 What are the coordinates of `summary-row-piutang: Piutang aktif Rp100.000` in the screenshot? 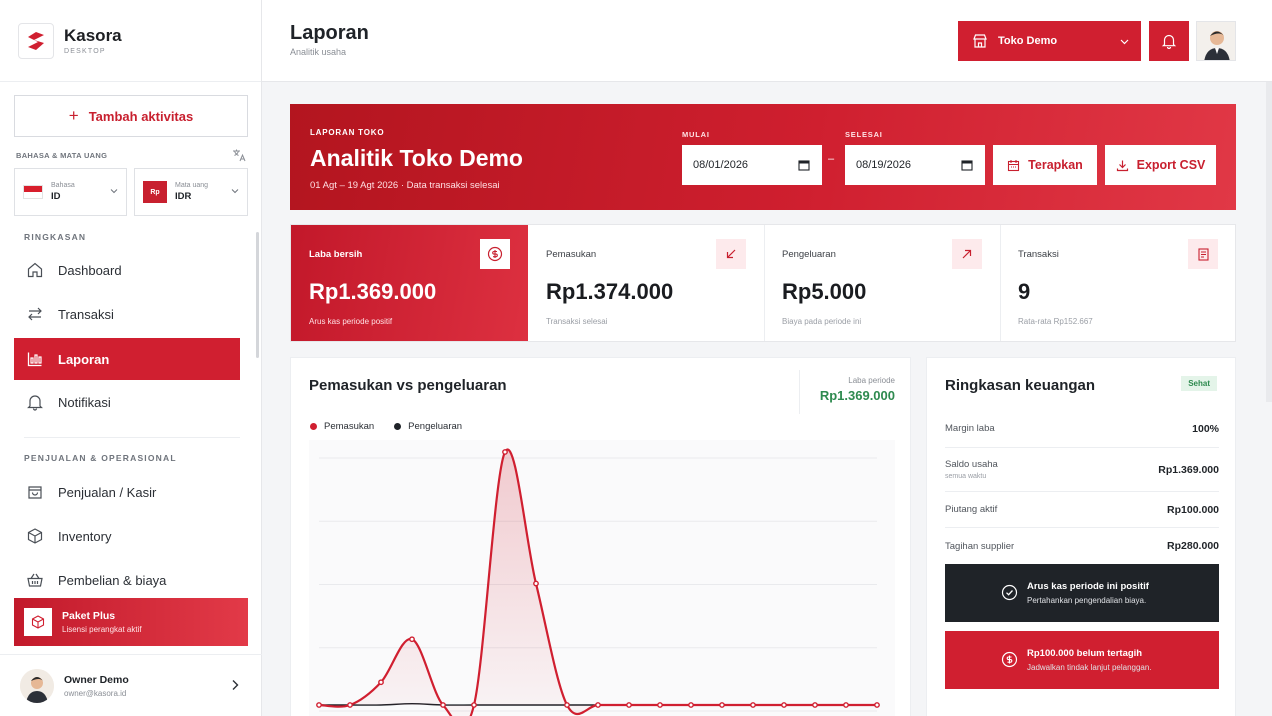 It's located at (1082, 510).